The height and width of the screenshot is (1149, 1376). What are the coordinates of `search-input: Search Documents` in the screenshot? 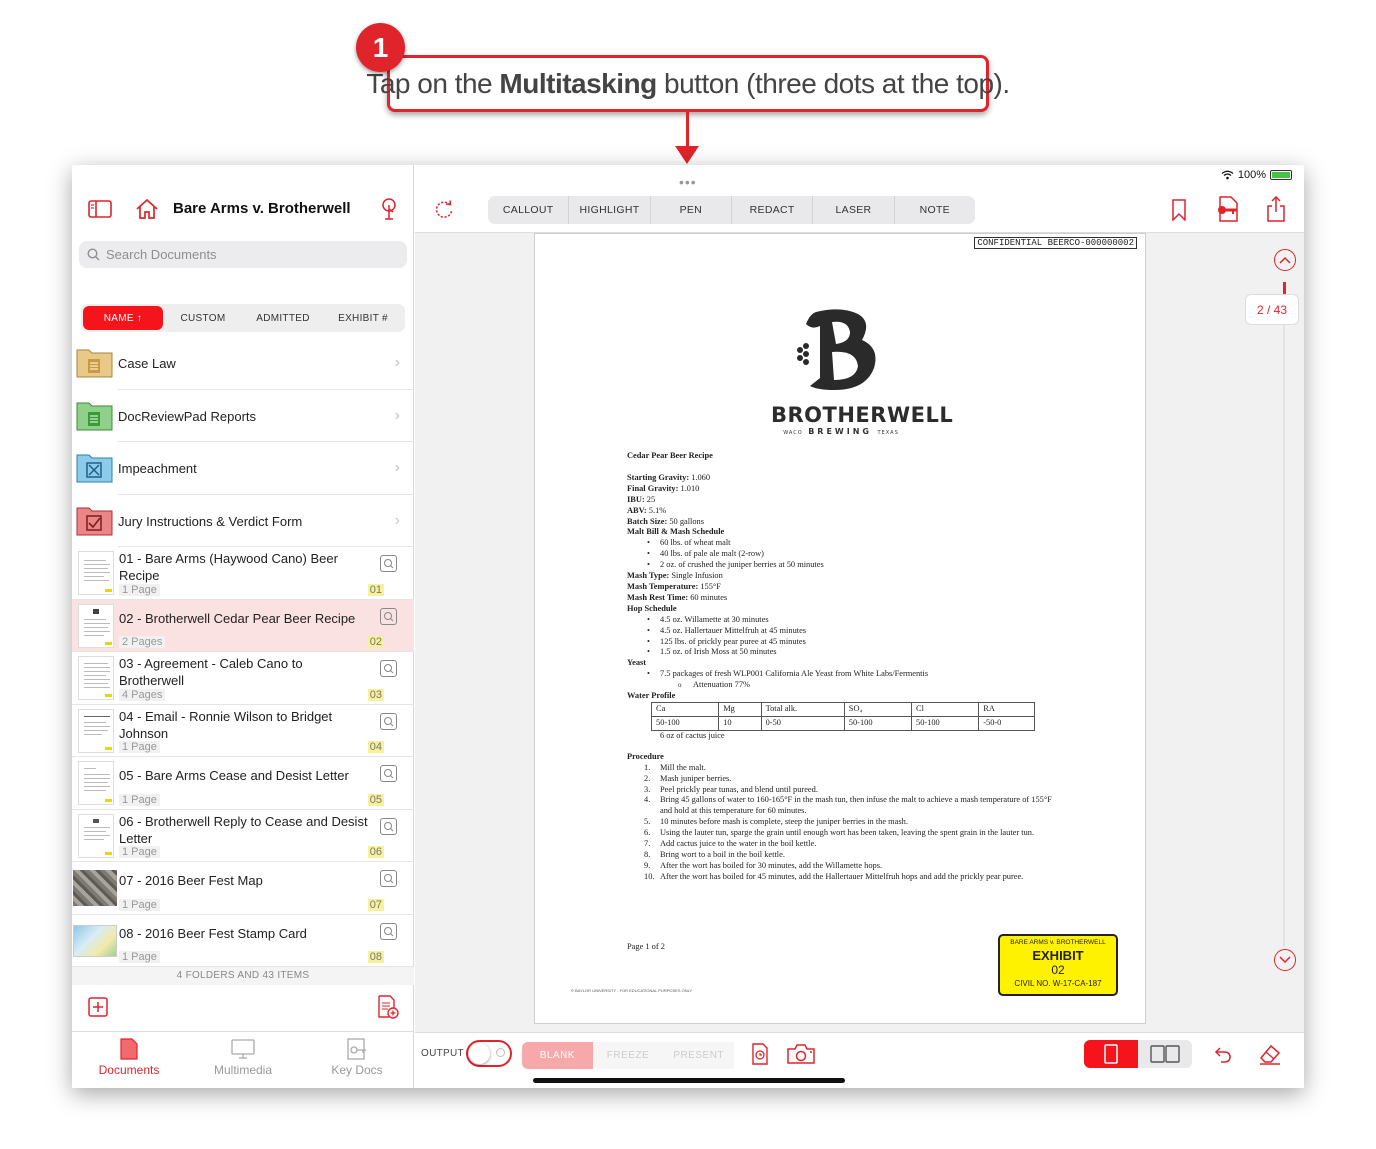 It's located at (243, 254).